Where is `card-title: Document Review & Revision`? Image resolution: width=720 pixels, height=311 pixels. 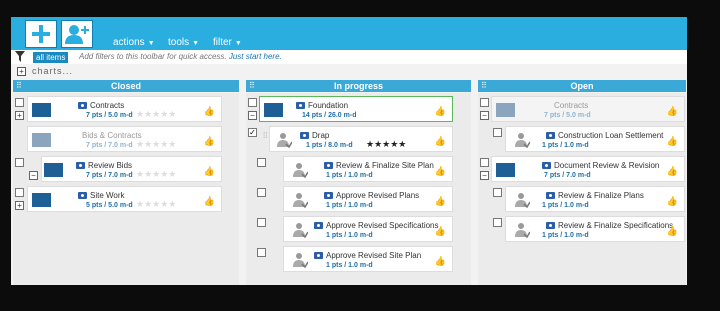
card-title: Document Review & Revision is located at coordinates (600, 165).